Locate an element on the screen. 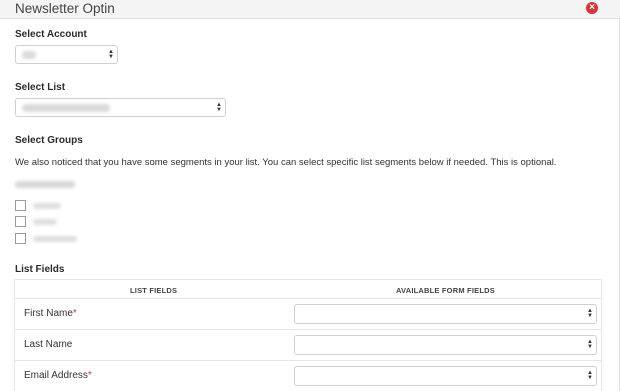 This screenshot has width=620, height=391. group-title-redacted is located at coordinates (45, 184).